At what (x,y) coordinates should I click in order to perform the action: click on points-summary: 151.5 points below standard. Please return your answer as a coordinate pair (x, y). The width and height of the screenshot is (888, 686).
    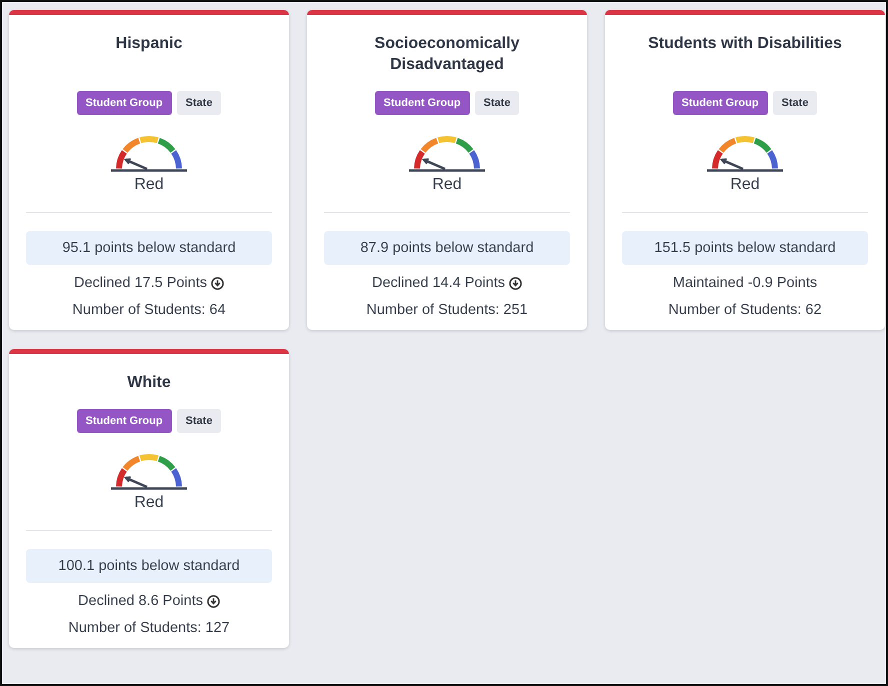
    Looking at the image, I should click on (745, 248).